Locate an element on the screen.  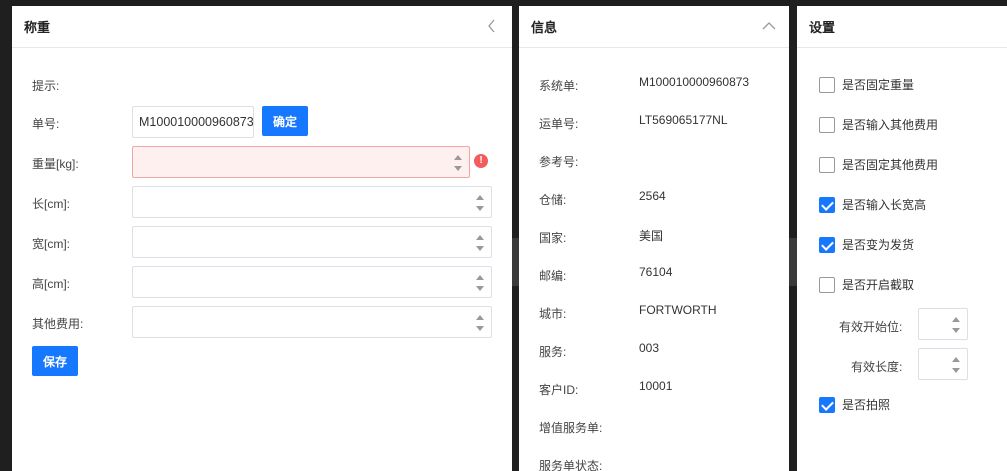
setting-checkbox-label: 是否输入长宽高 is located at coordinates (884, 205).